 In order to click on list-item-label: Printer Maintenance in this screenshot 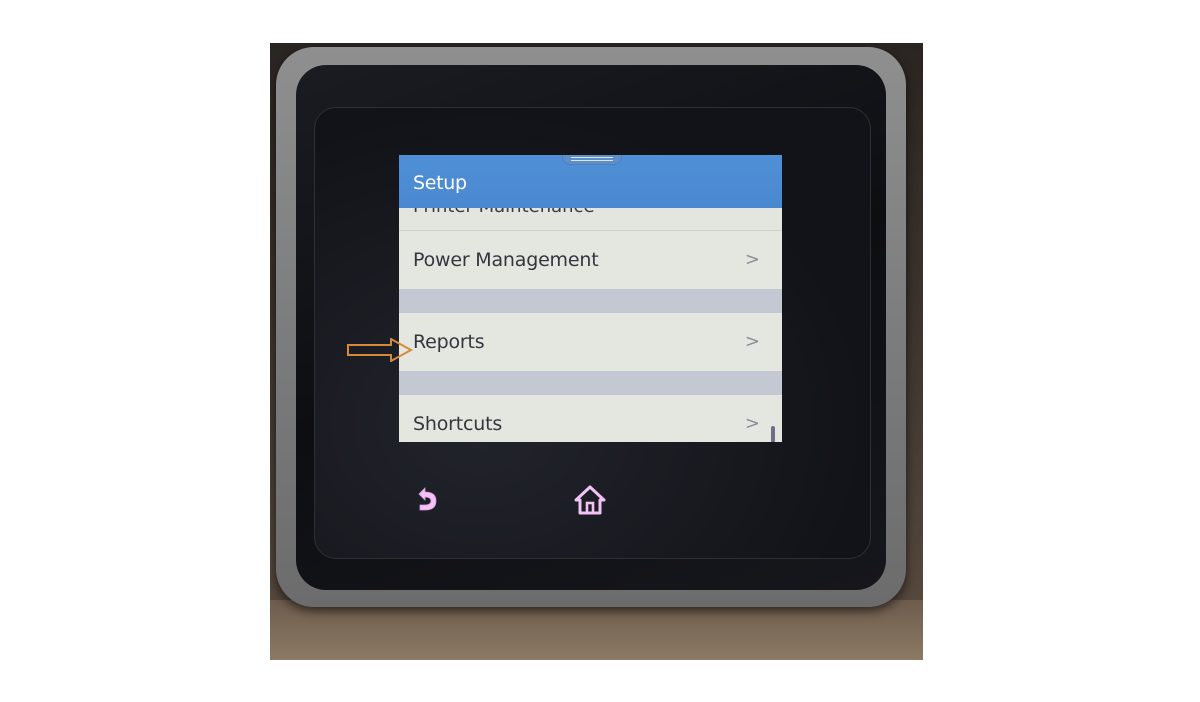, I will do `click(504, 212)`.